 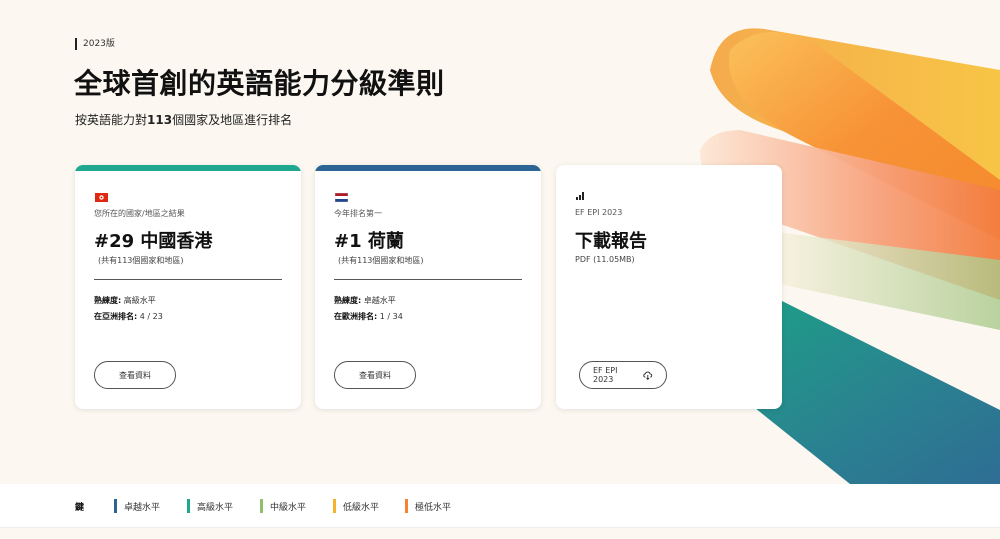 What do you see at coordinates (341, 197) in the screenshot?
I see `netherlands-flag-icon` at bounding box center [341, 197].